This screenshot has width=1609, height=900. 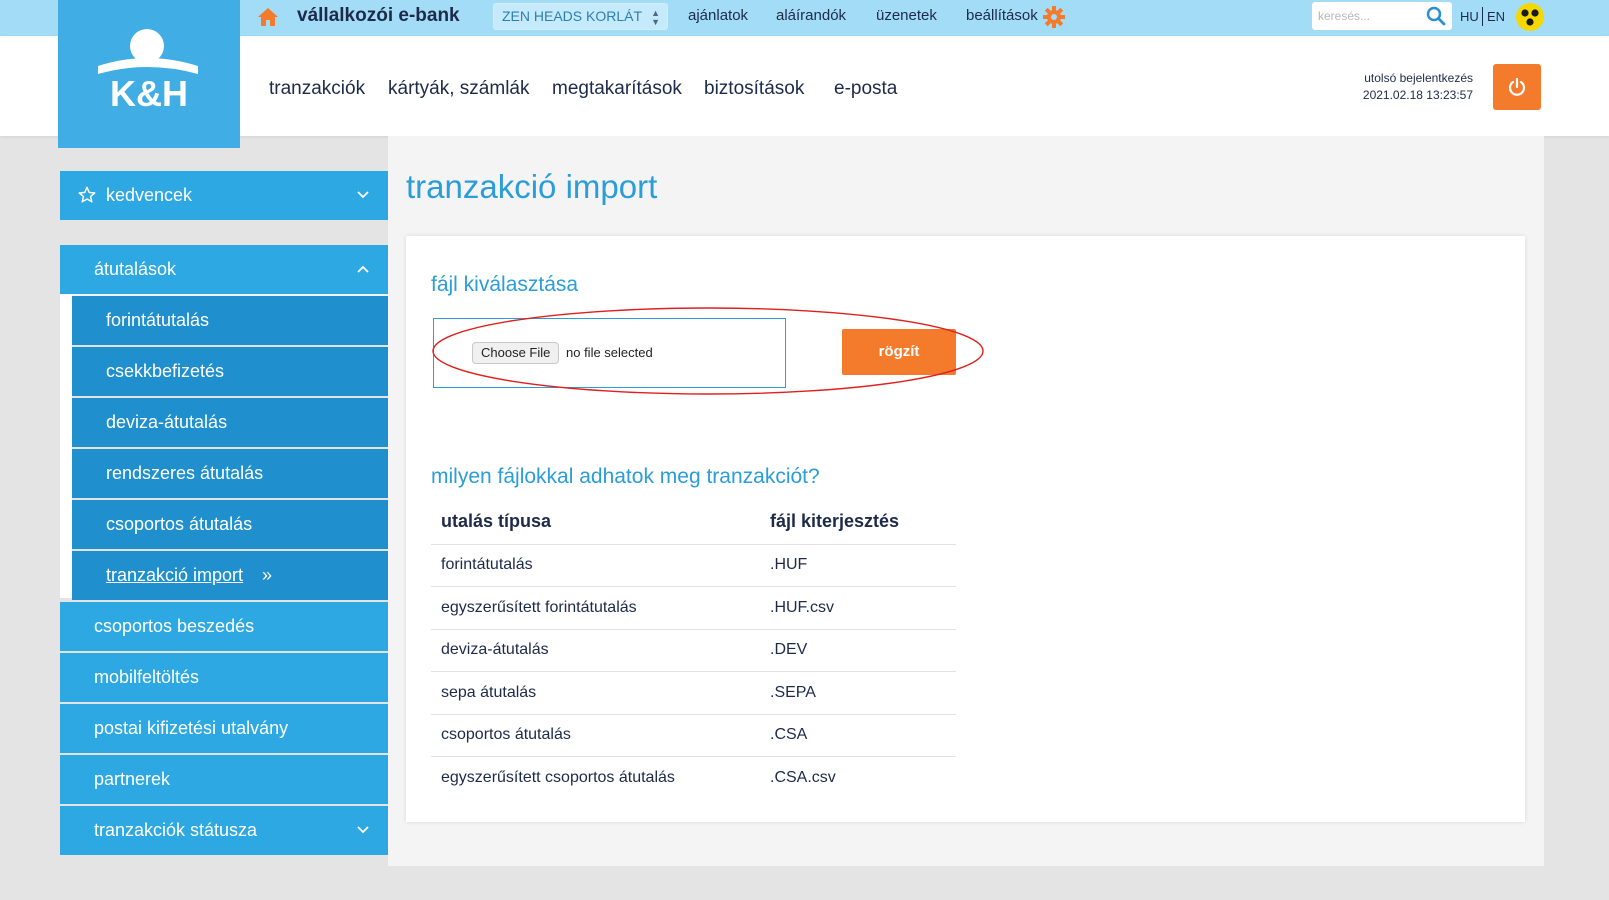 I want to click on table-cell: .HUF, so click(x=858, y=565).